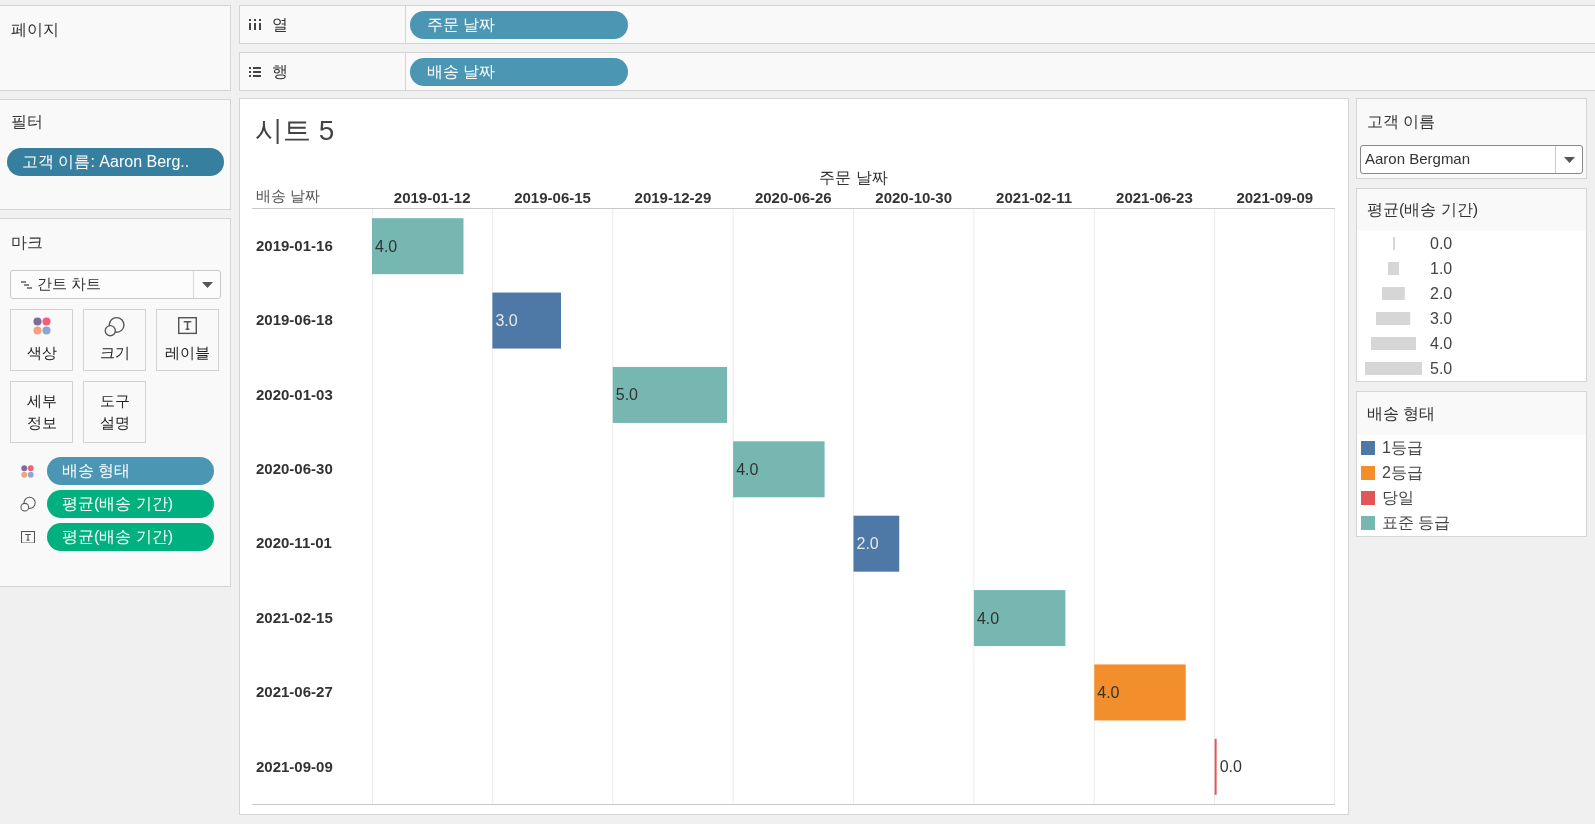 The image size is (1595, 824). I want to click on row-header: 2020-06-30, so click(294, 469).